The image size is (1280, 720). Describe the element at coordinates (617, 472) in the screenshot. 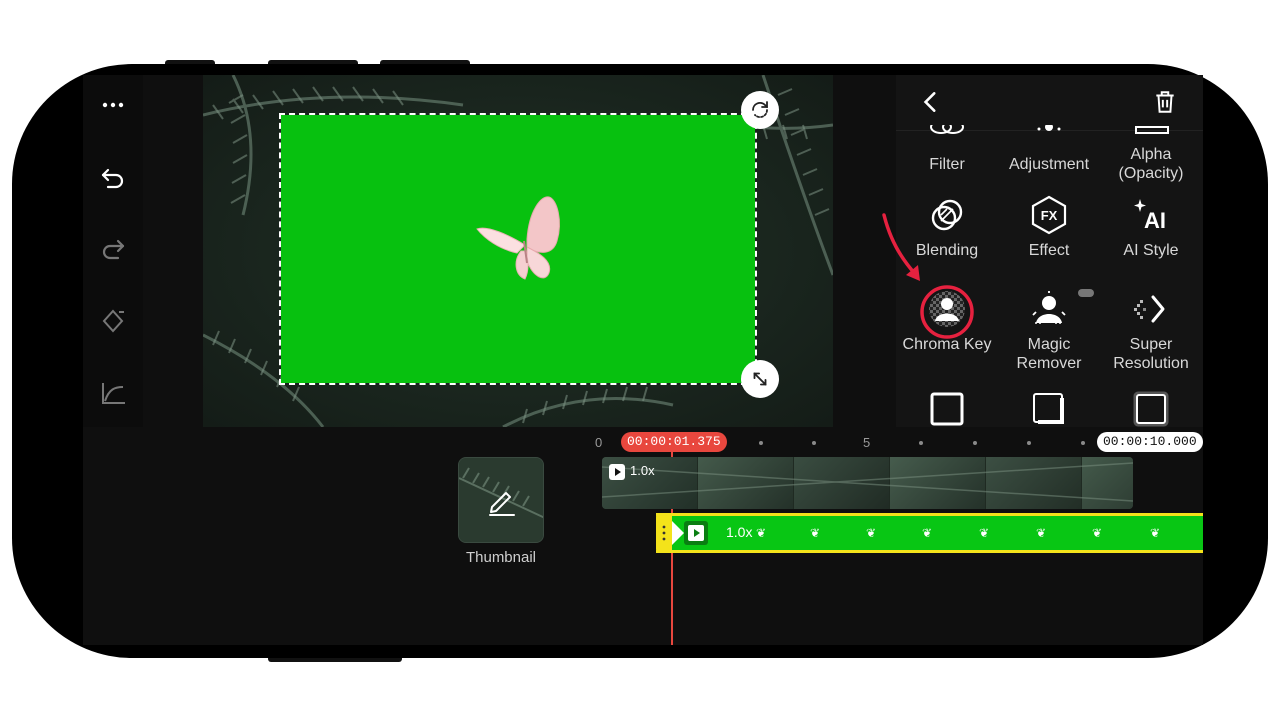

I see `video-clip-icon` at that location.